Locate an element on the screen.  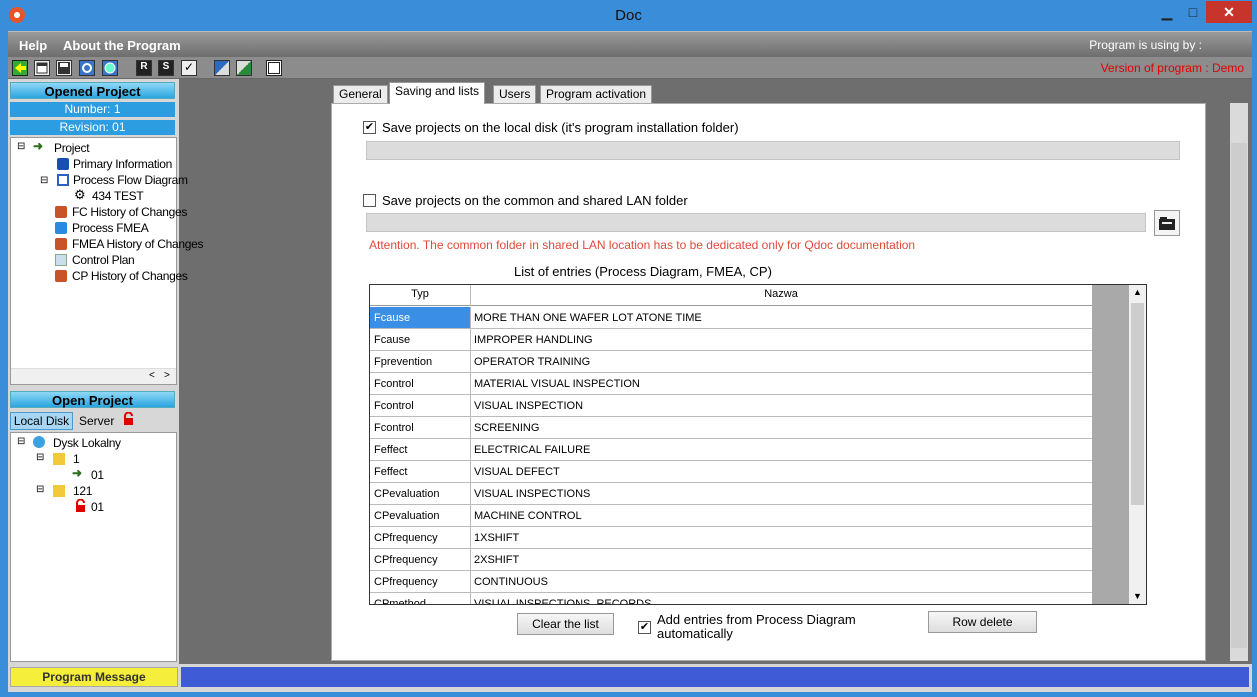
local-path-field is located at coordinates (773, 150).